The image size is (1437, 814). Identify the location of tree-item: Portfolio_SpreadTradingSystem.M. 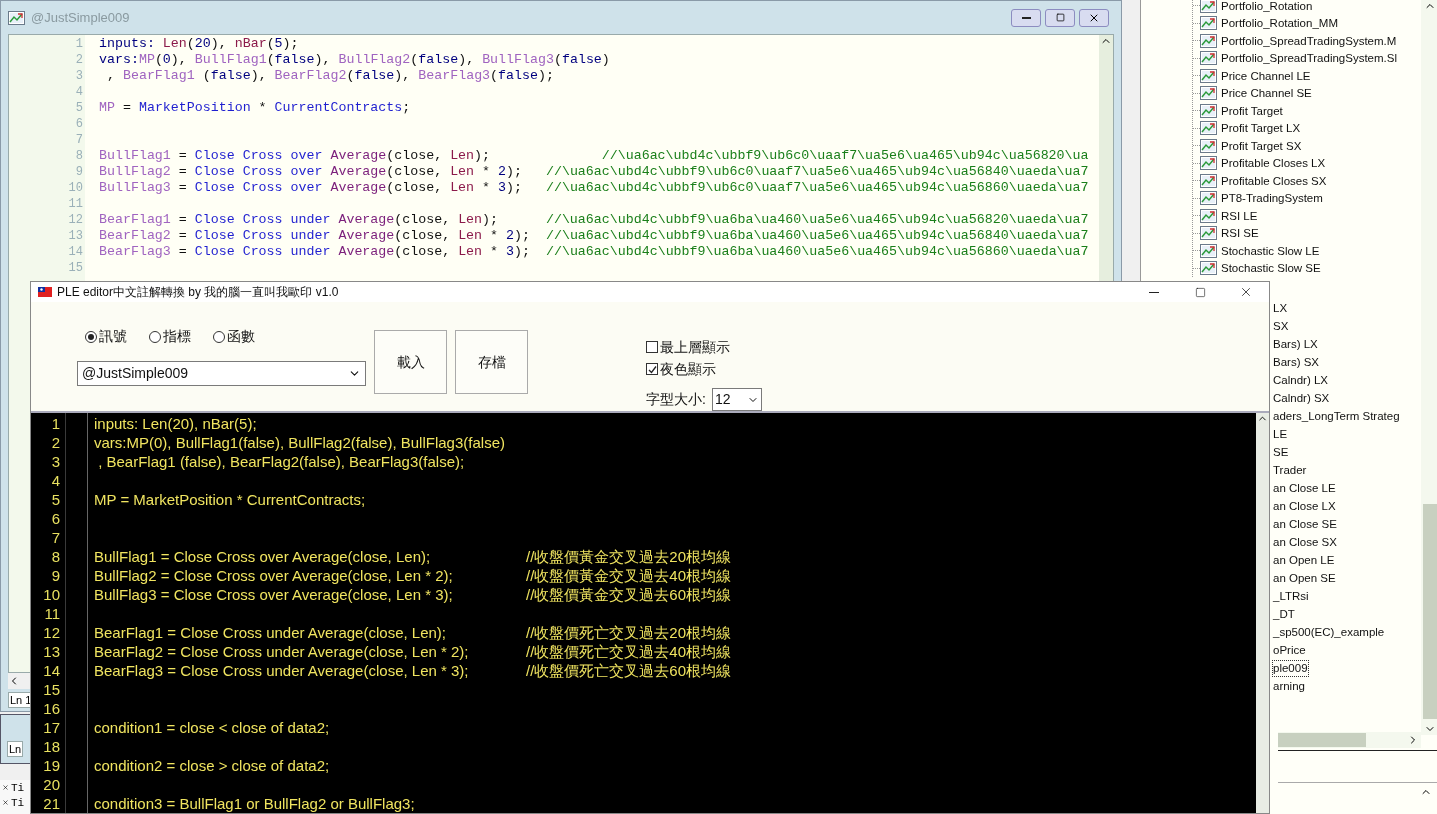
(1309, 40).